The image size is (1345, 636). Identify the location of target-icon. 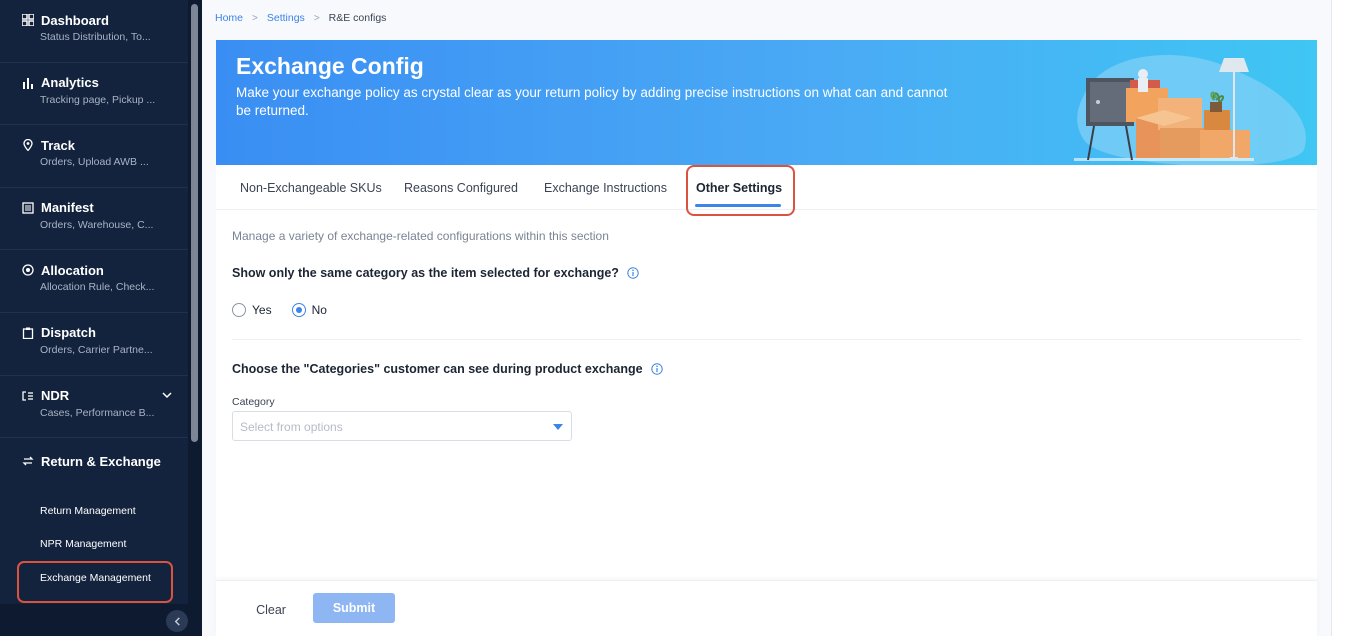
(27, 270).